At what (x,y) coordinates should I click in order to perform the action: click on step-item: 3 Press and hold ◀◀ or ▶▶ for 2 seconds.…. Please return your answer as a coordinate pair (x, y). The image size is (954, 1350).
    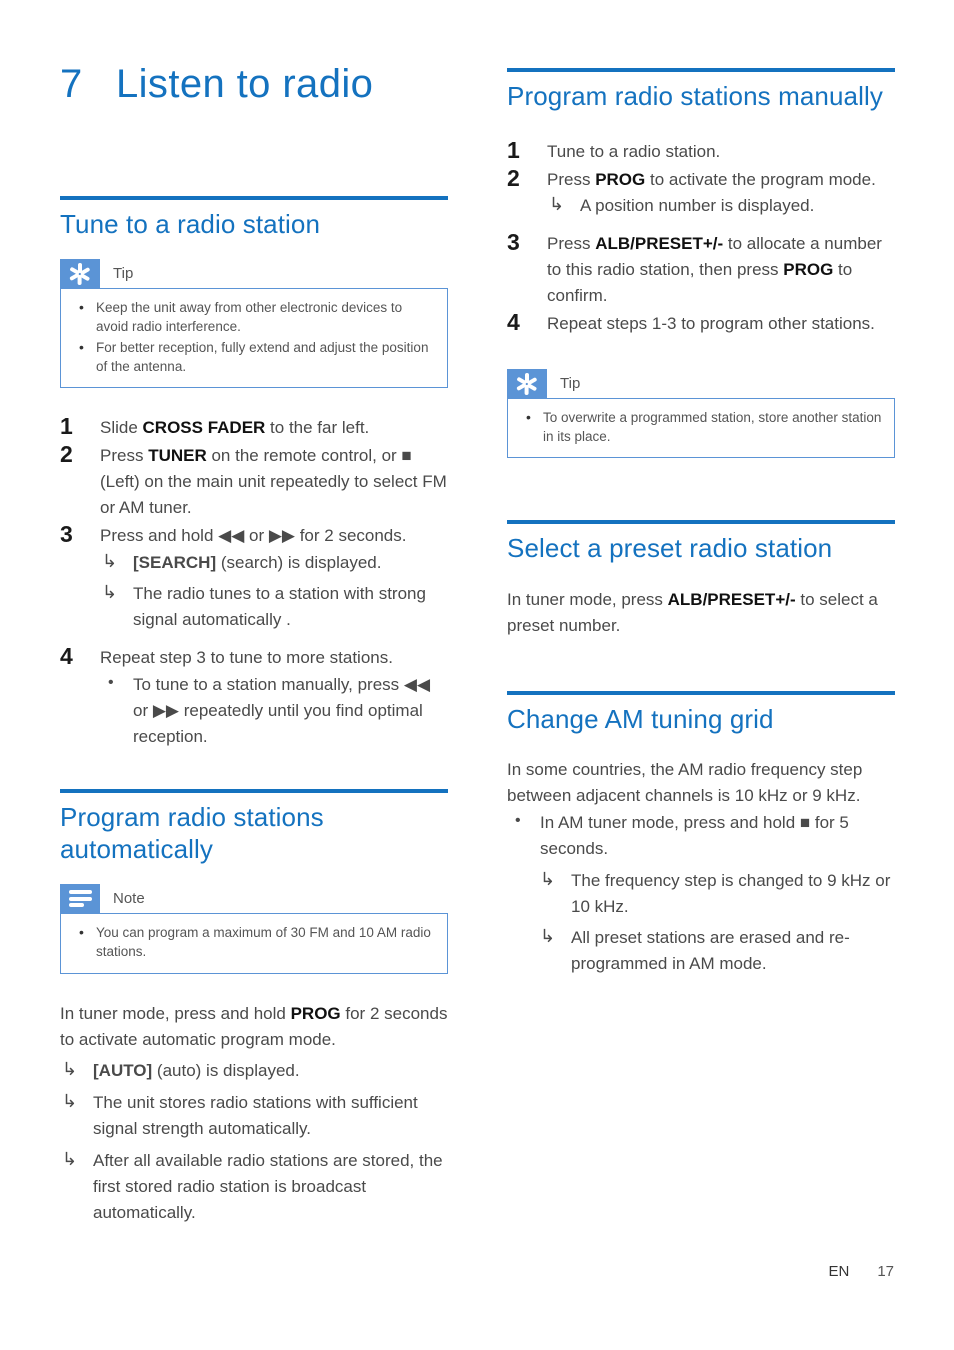
    Looking at the image, I should click on (254, 576).